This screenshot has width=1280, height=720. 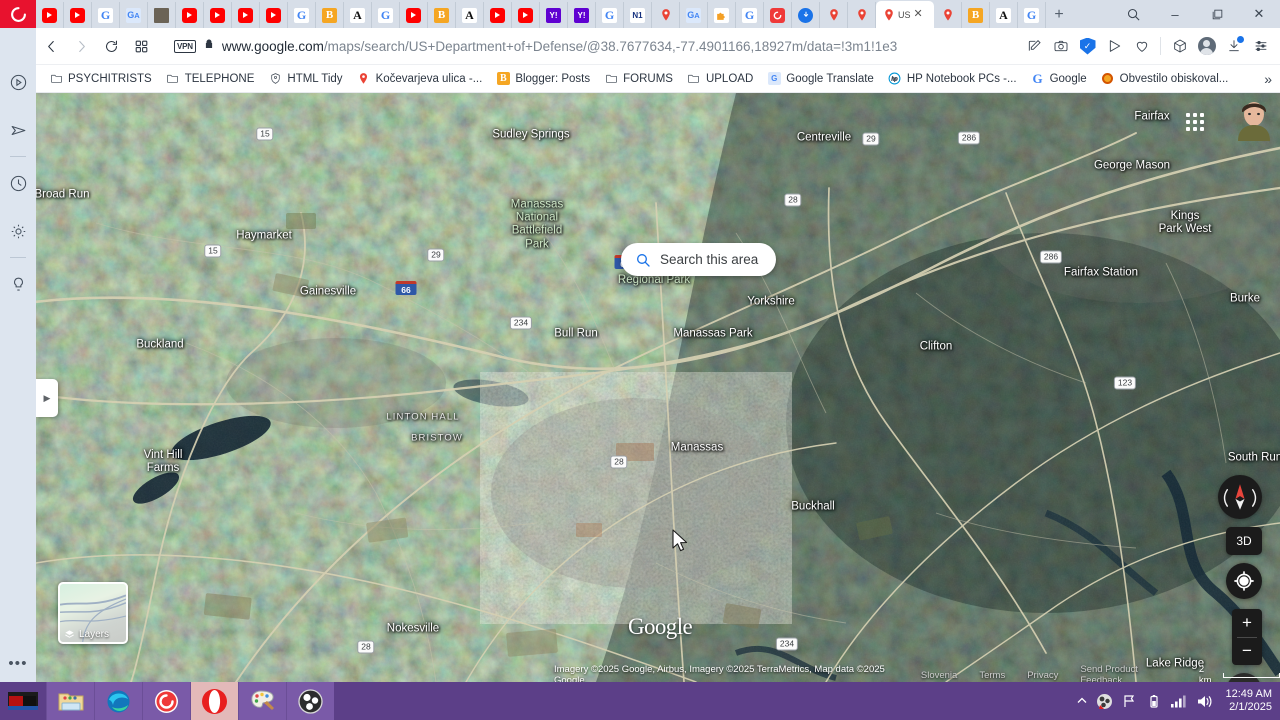 I want to click on flag-icon, so click(x=1129, y=701).